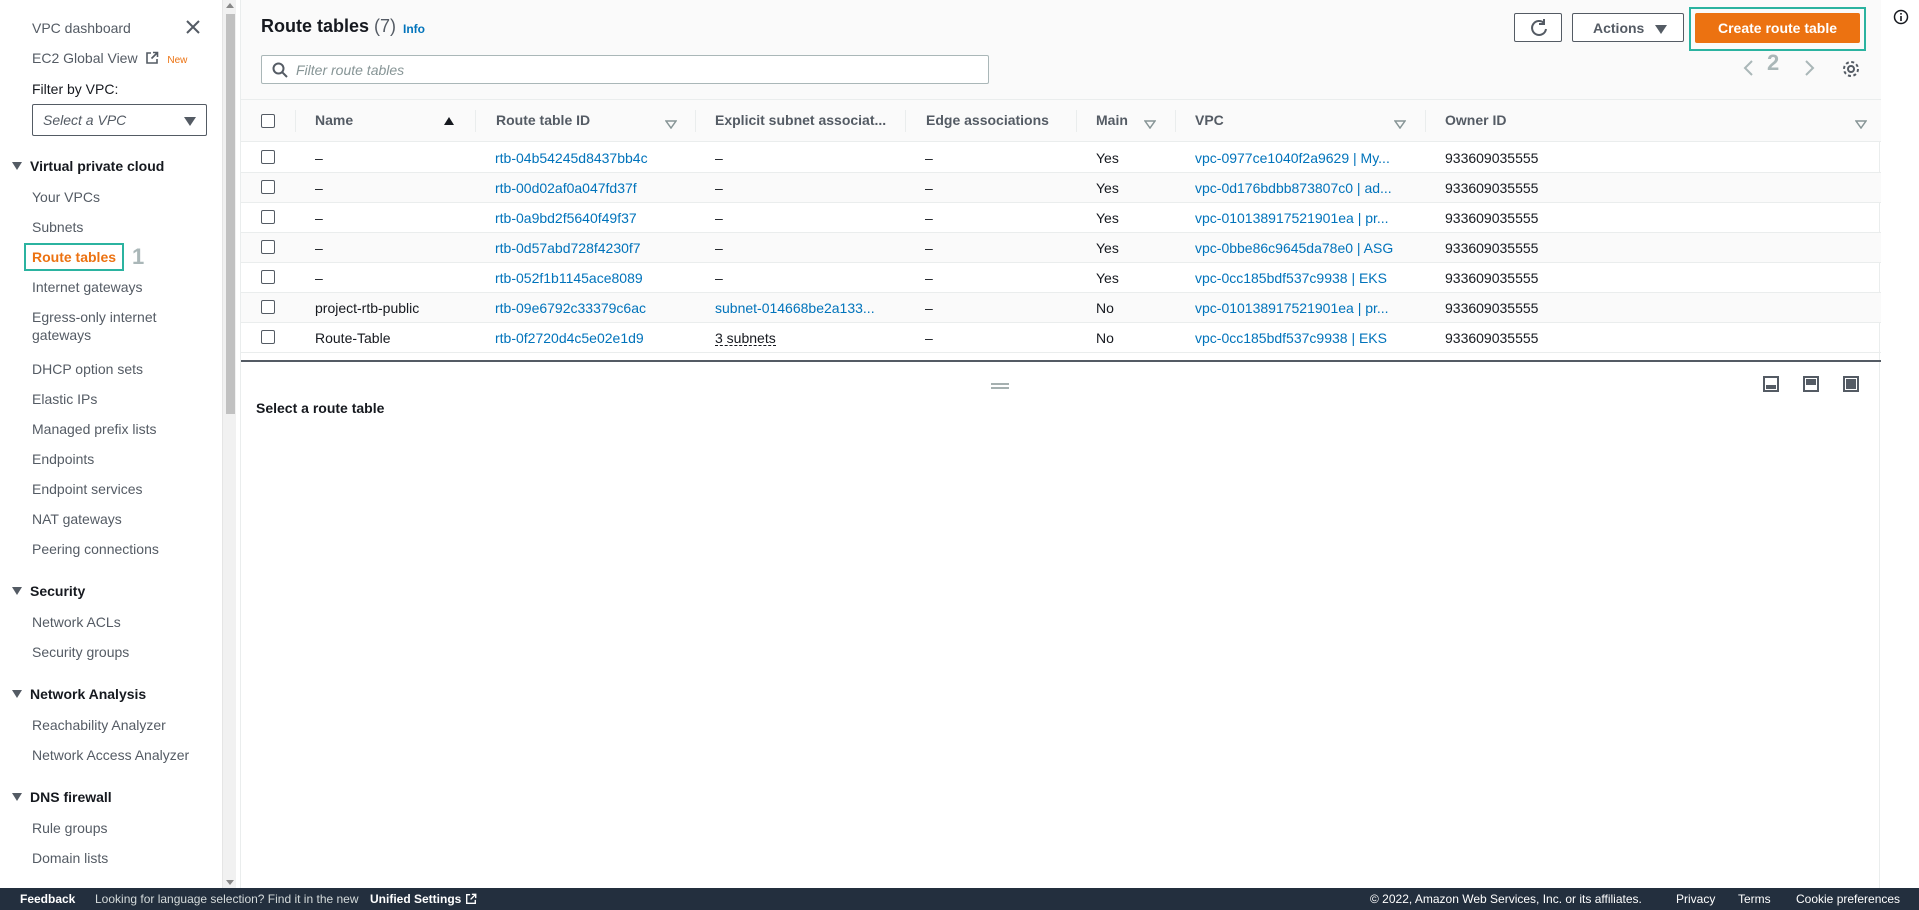 Image resolution: width=1919 pixels, height=910 pixels. I want to click on refresh-button, so click(1538, 27).